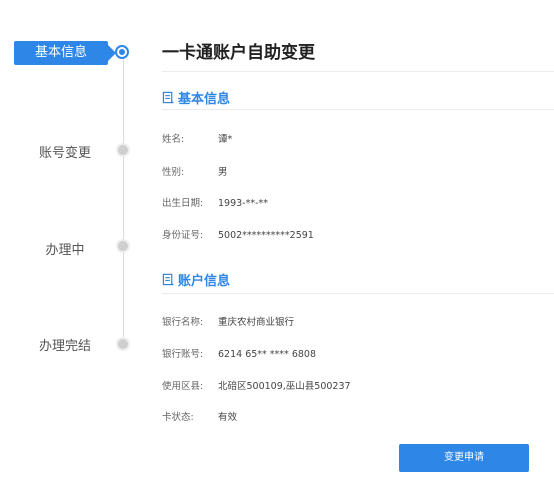  Describe the element at coordinates (215, 202) in the screenshot. I see `field-row: 出生日期: 1993-**-**` at that location.